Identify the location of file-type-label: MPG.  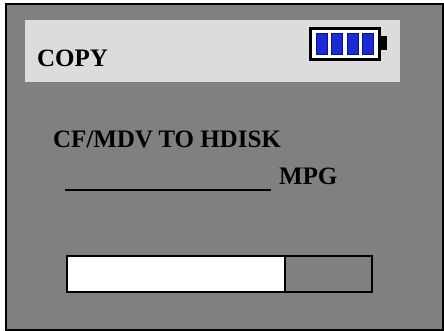
(308, 176).